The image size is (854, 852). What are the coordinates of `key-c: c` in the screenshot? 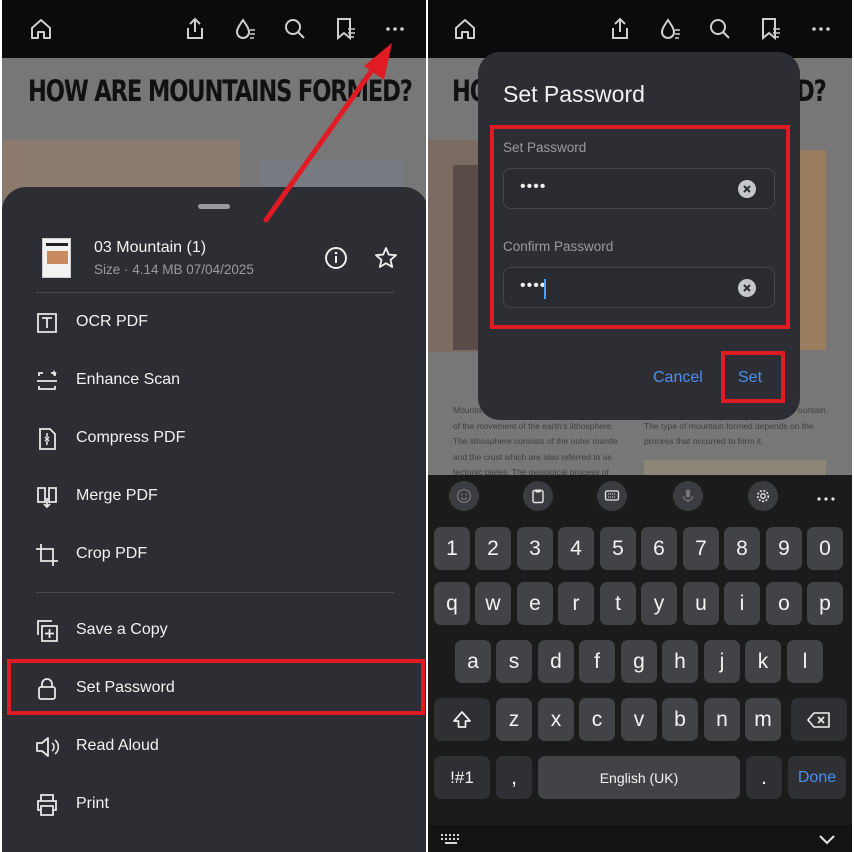 It's located at (597, 719).